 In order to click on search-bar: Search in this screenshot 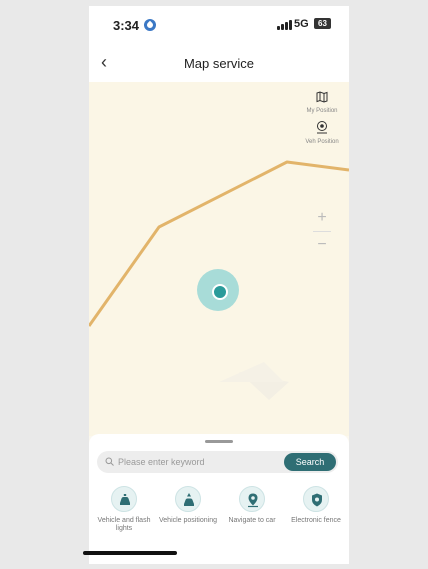, I will do `click(217, 462)`.